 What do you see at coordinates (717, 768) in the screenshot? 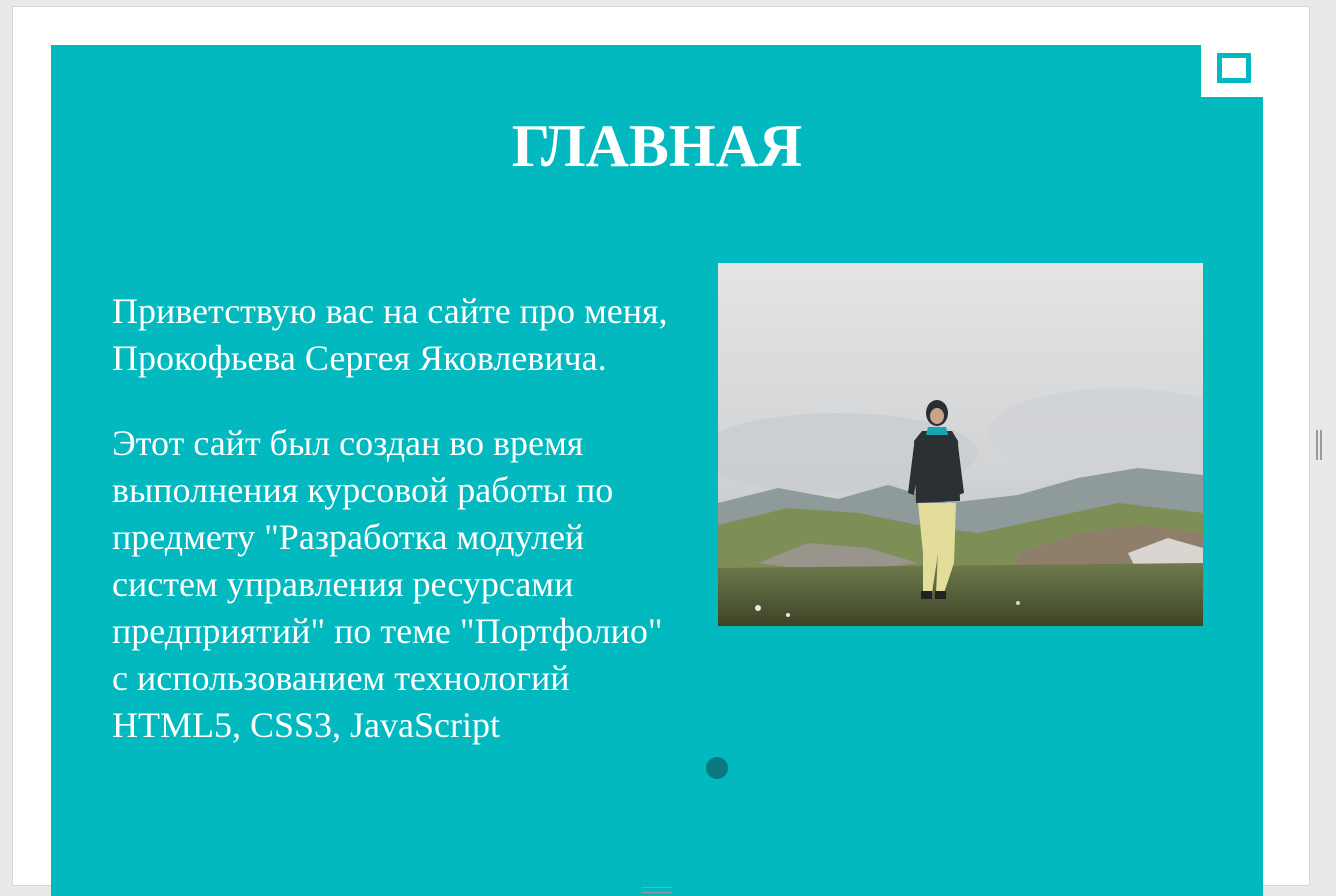
I see `mouse-cursor-indicator` at bounding box center [717, 768].